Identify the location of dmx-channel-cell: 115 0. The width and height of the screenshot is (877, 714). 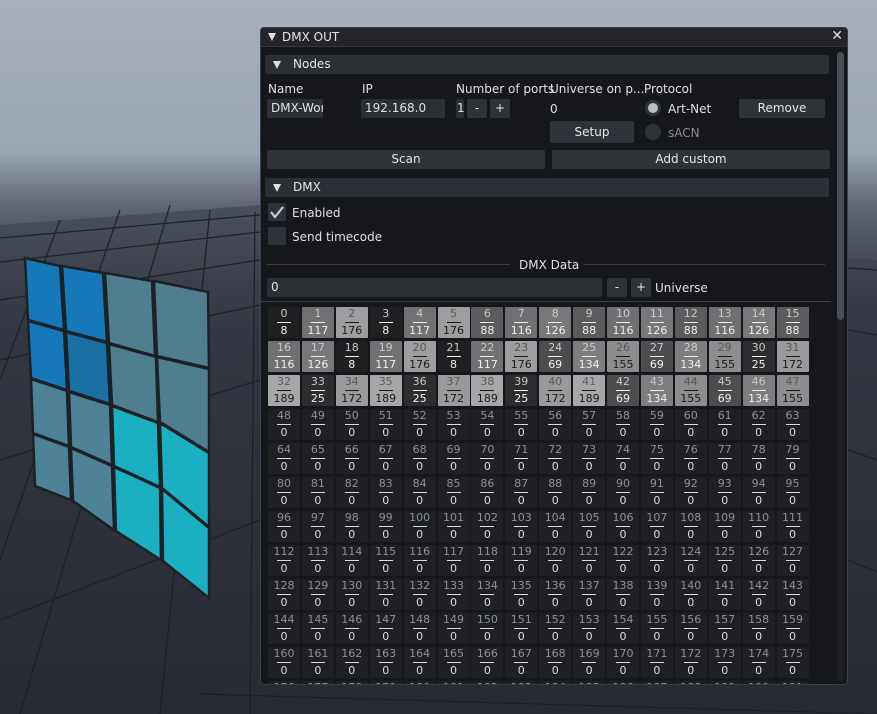
(385, 560).